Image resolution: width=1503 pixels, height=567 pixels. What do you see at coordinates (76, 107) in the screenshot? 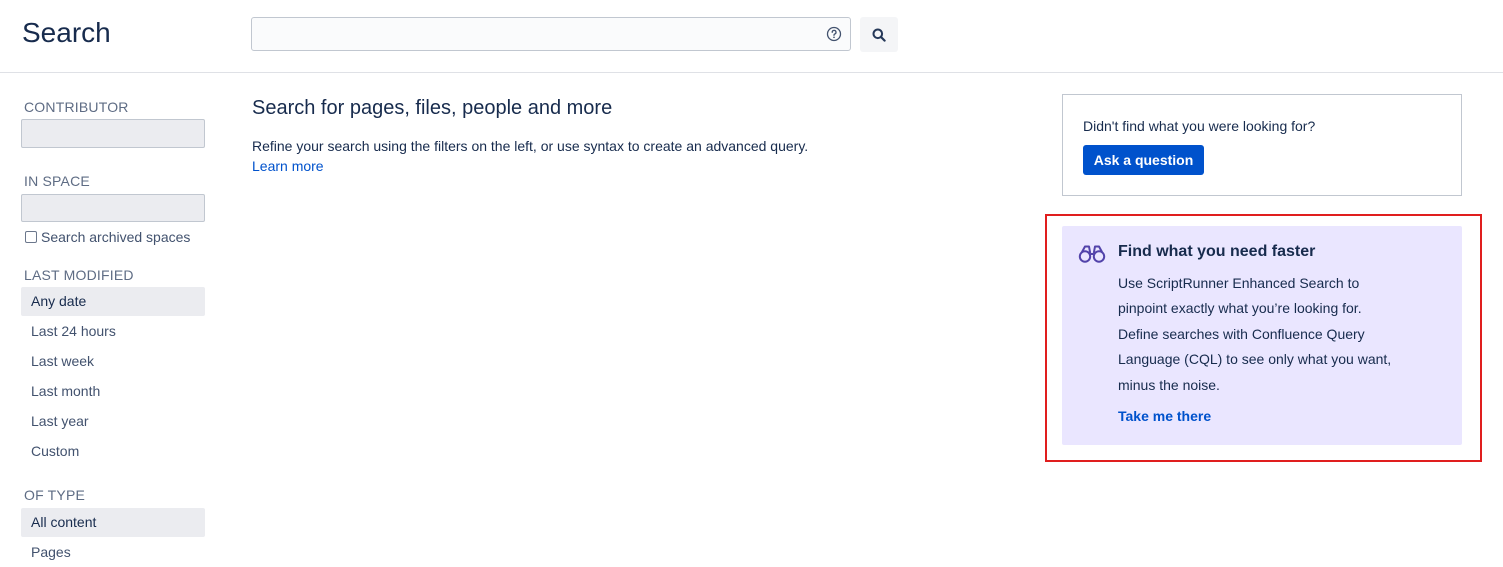
I see `contributor-heading: CONTRIBUTOR` at bounding box center [76, 107].